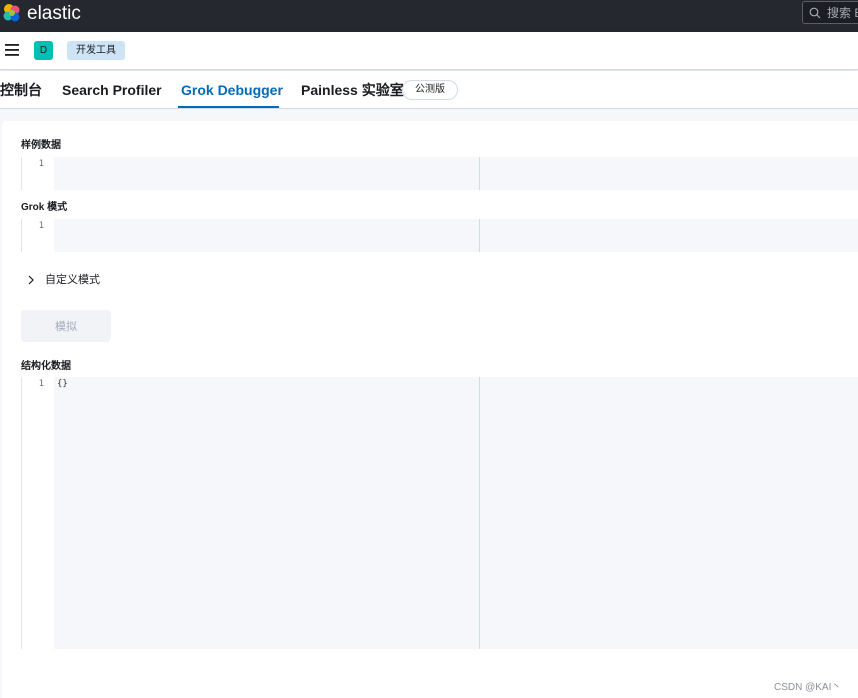 The width and height of the screenshot is (858, 698). Describe the element at coordinates (41, 145) in the screenshot. I see `sample-data-label: 样例数据` at that location.